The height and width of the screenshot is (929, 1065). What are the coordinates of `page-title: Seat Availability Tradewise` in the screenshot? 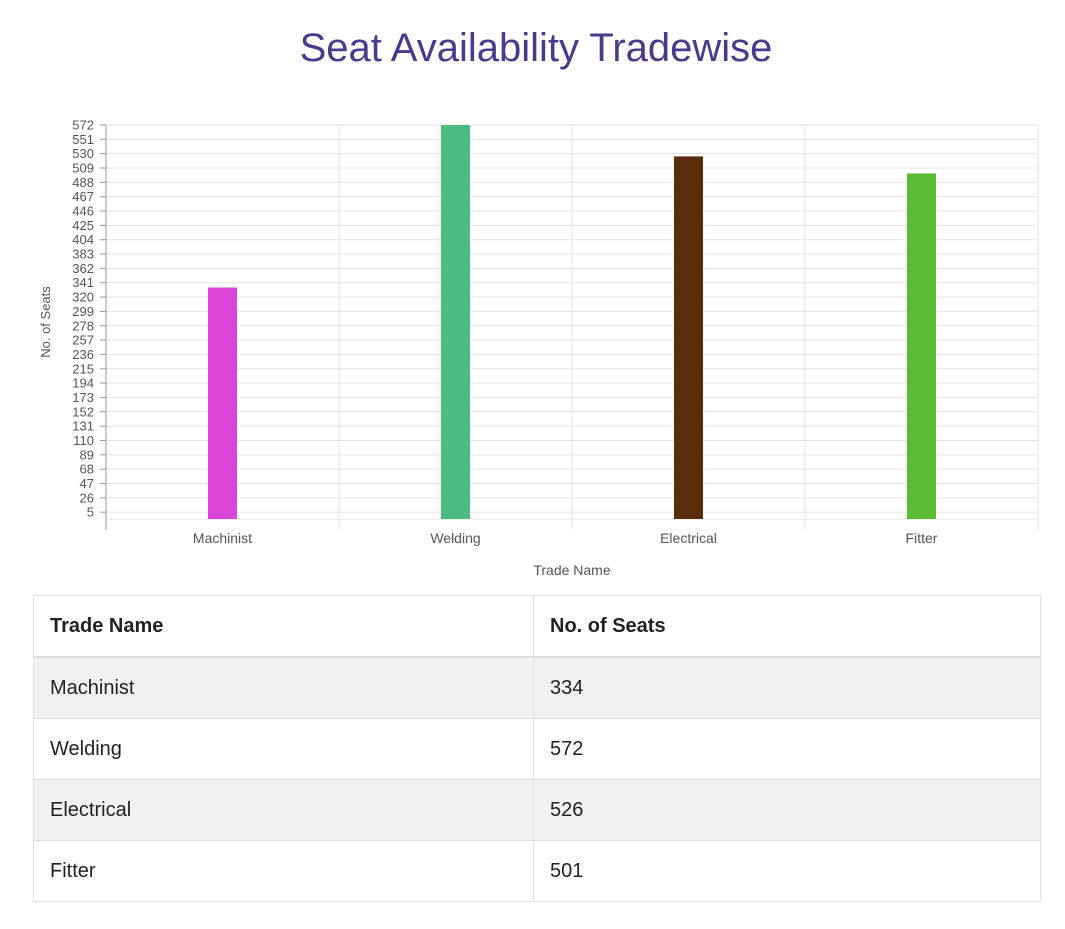 It's located at (536, 48).